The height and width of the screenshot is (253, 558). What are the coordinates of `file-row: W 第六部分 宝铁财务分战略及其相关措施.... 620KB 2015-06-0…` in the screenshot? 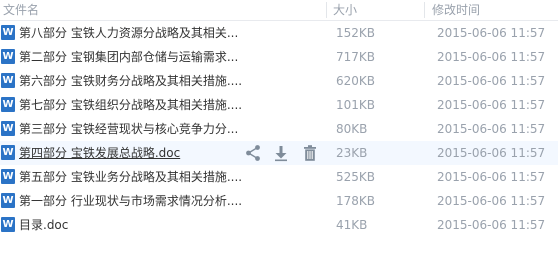 It's located at (279, 81).